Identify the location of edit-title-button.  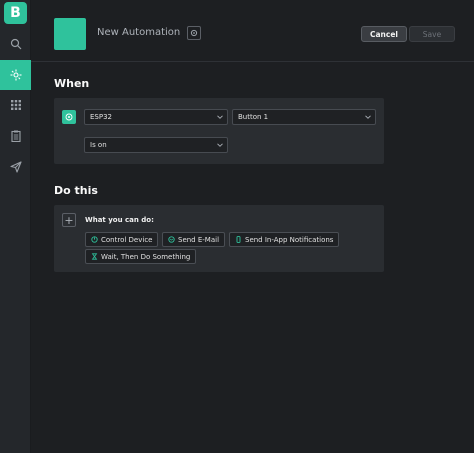
(194, 33).